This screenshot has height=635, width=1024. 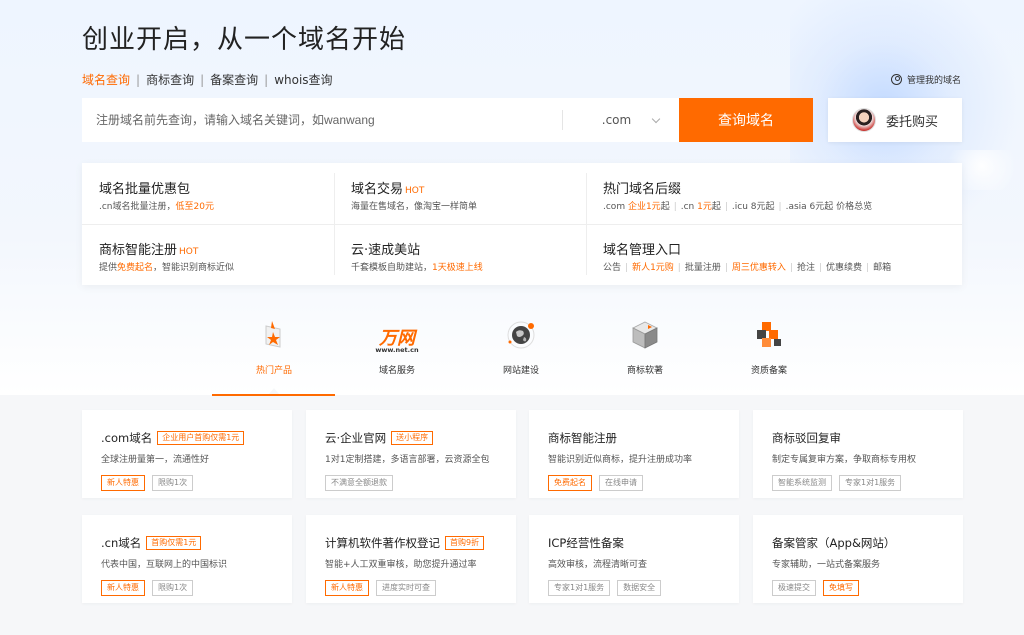 I want to click on quick-link-title-text: 域名交易, so click(x=377, y=189).